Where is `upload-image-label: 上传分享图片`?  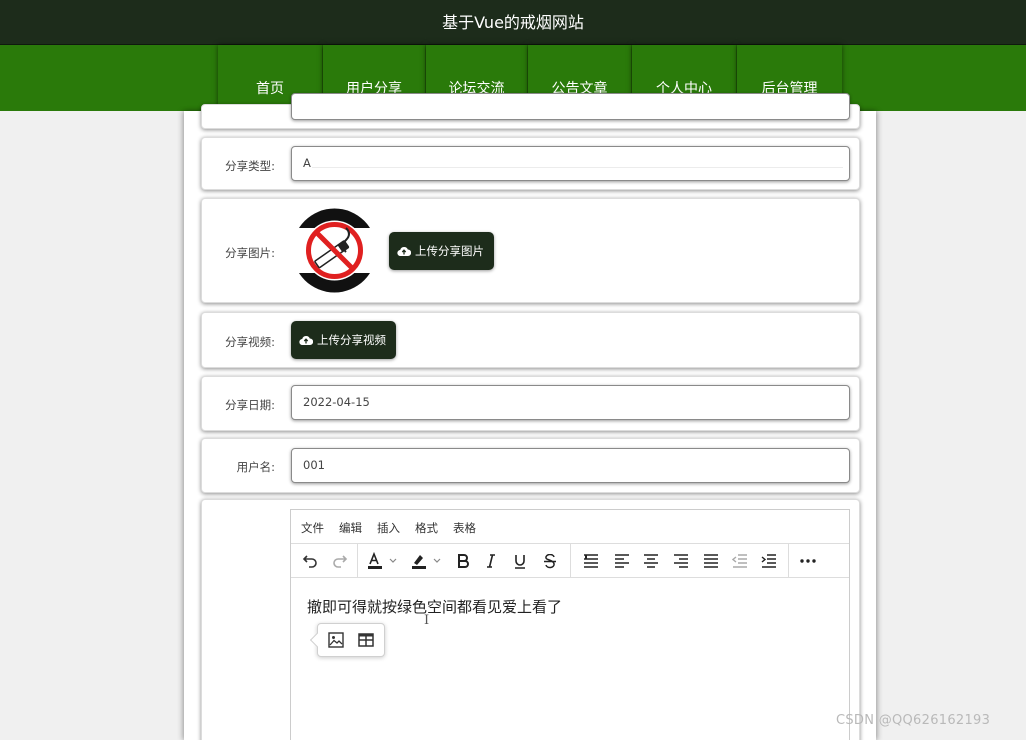 upload-image-label: 上传分享图片 is located at coordinates (449, 251).